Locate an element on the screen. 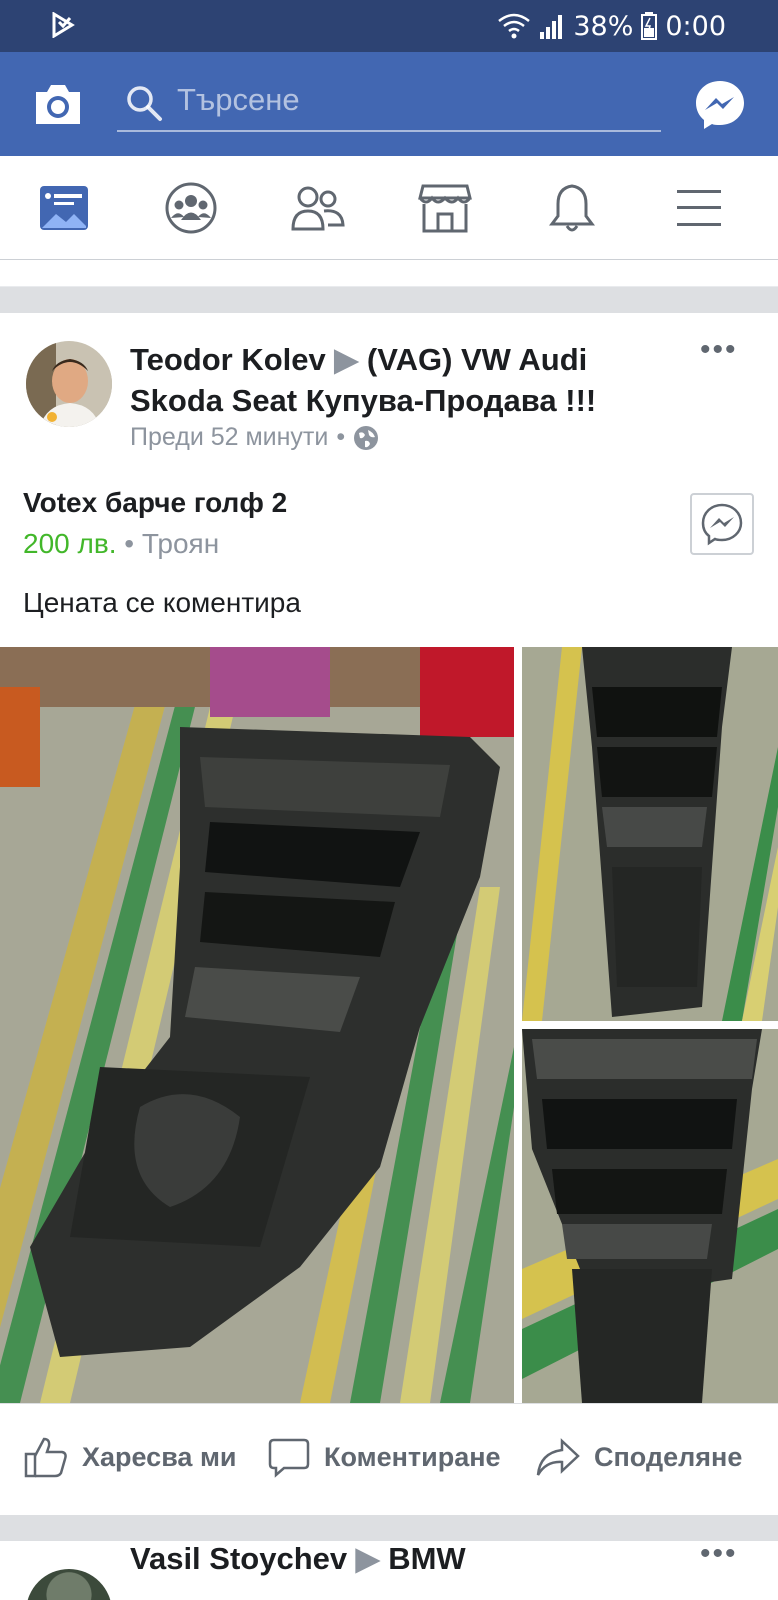 The image size is (778, 1600). feed-spacer is located at coordinates (389, 273).